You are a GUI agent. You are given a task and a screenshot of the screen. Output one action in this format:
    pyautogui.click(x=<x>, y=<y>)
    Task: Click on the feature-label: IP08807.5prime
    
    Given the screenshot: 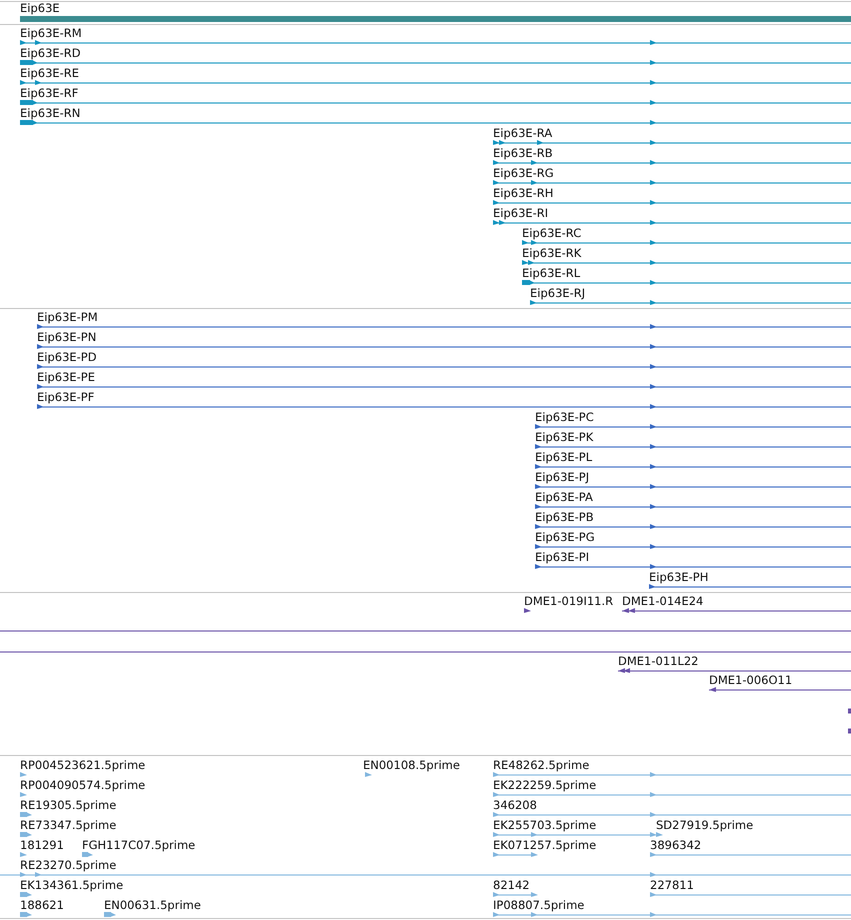 What is the action you would take?
    pyautogui.click(x=538, y=905)
    